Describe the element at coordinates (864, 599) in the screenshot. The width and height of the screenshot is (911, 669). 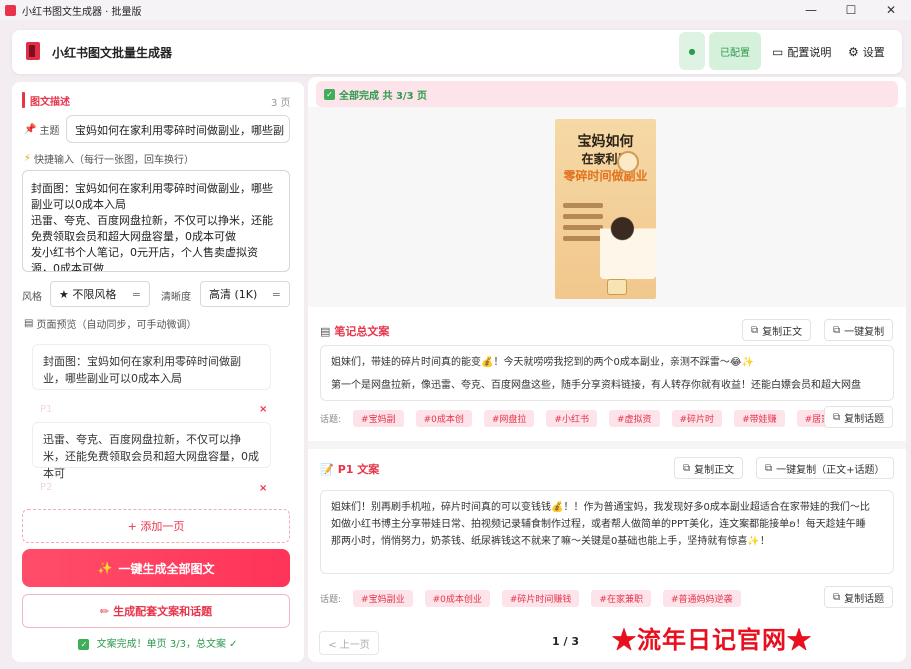
I see `p1-copy-tags-label: 复制话题` at that location.